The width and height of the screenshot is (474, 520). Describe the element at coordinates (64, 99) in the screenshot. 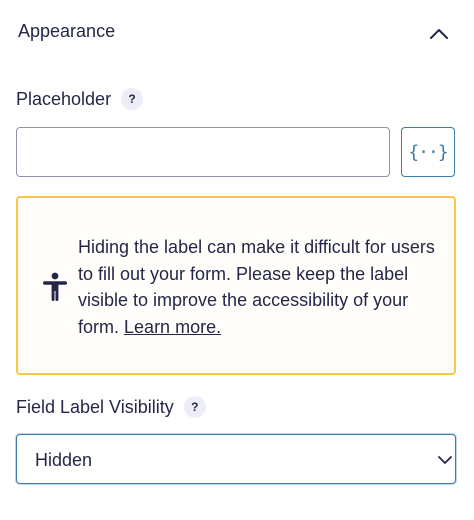

I see `placeholder-label: Placeholder` at that location.